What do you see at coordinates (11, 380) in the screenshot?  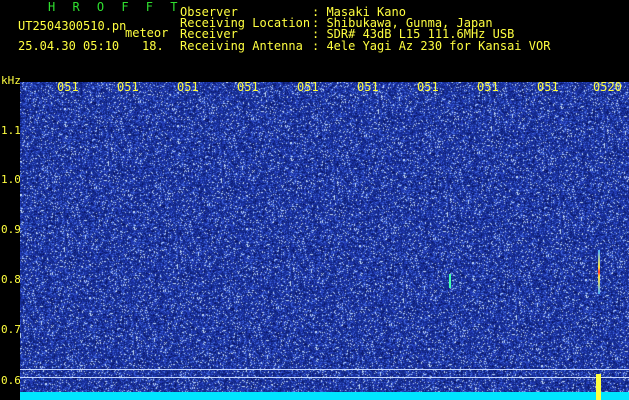 I see `y-tick-0-6: 0.6` at bounding box center [11, 380].